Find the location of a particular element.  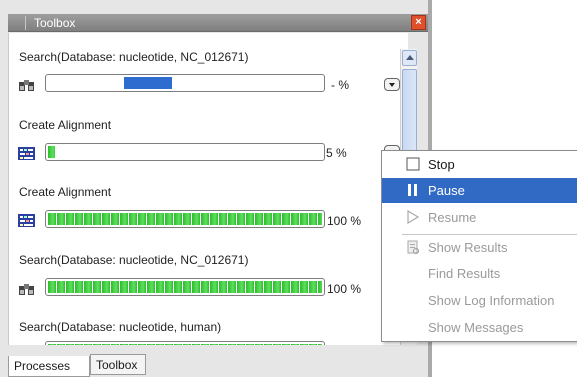

menu-item-label: Find Results is located at coordinates (464, 273).